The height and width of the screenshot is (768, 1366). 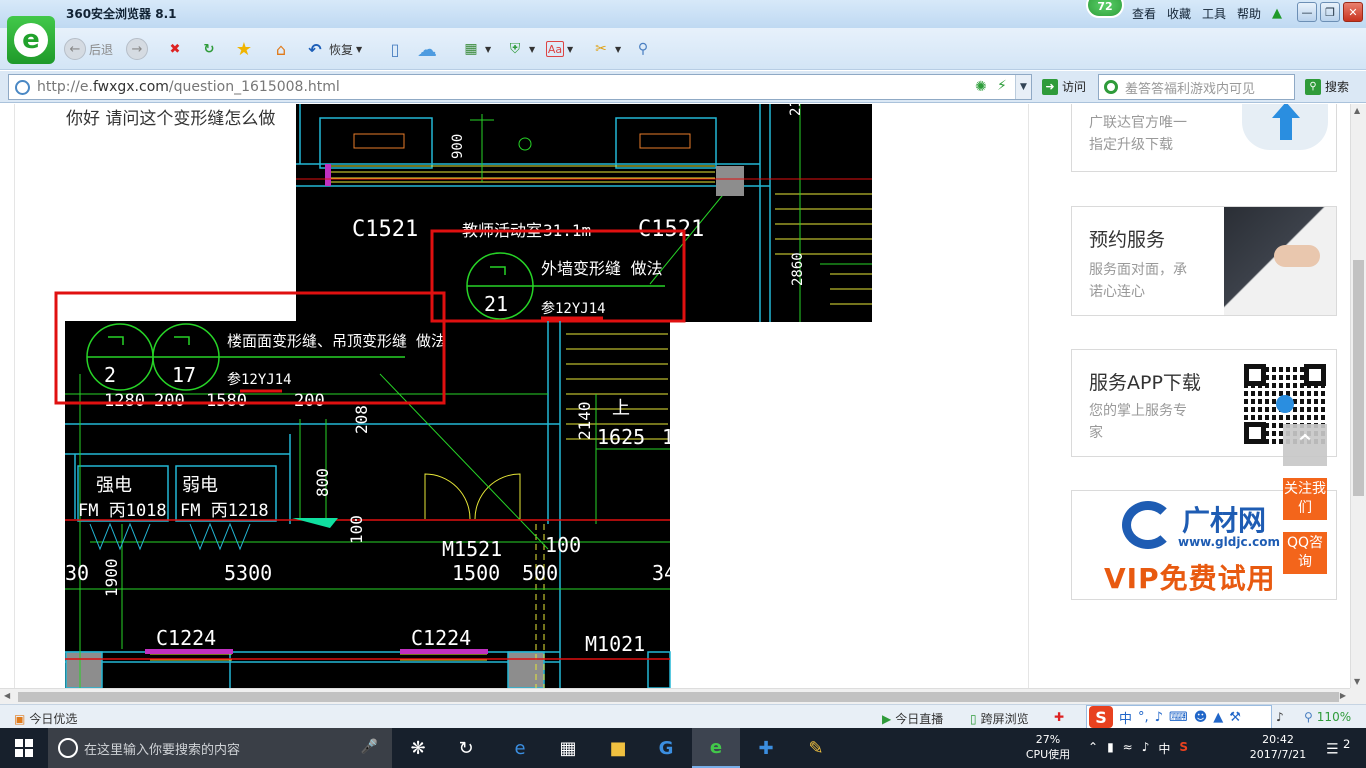 I want to click on mobile-button: ▯, so click(x=395, y=49).